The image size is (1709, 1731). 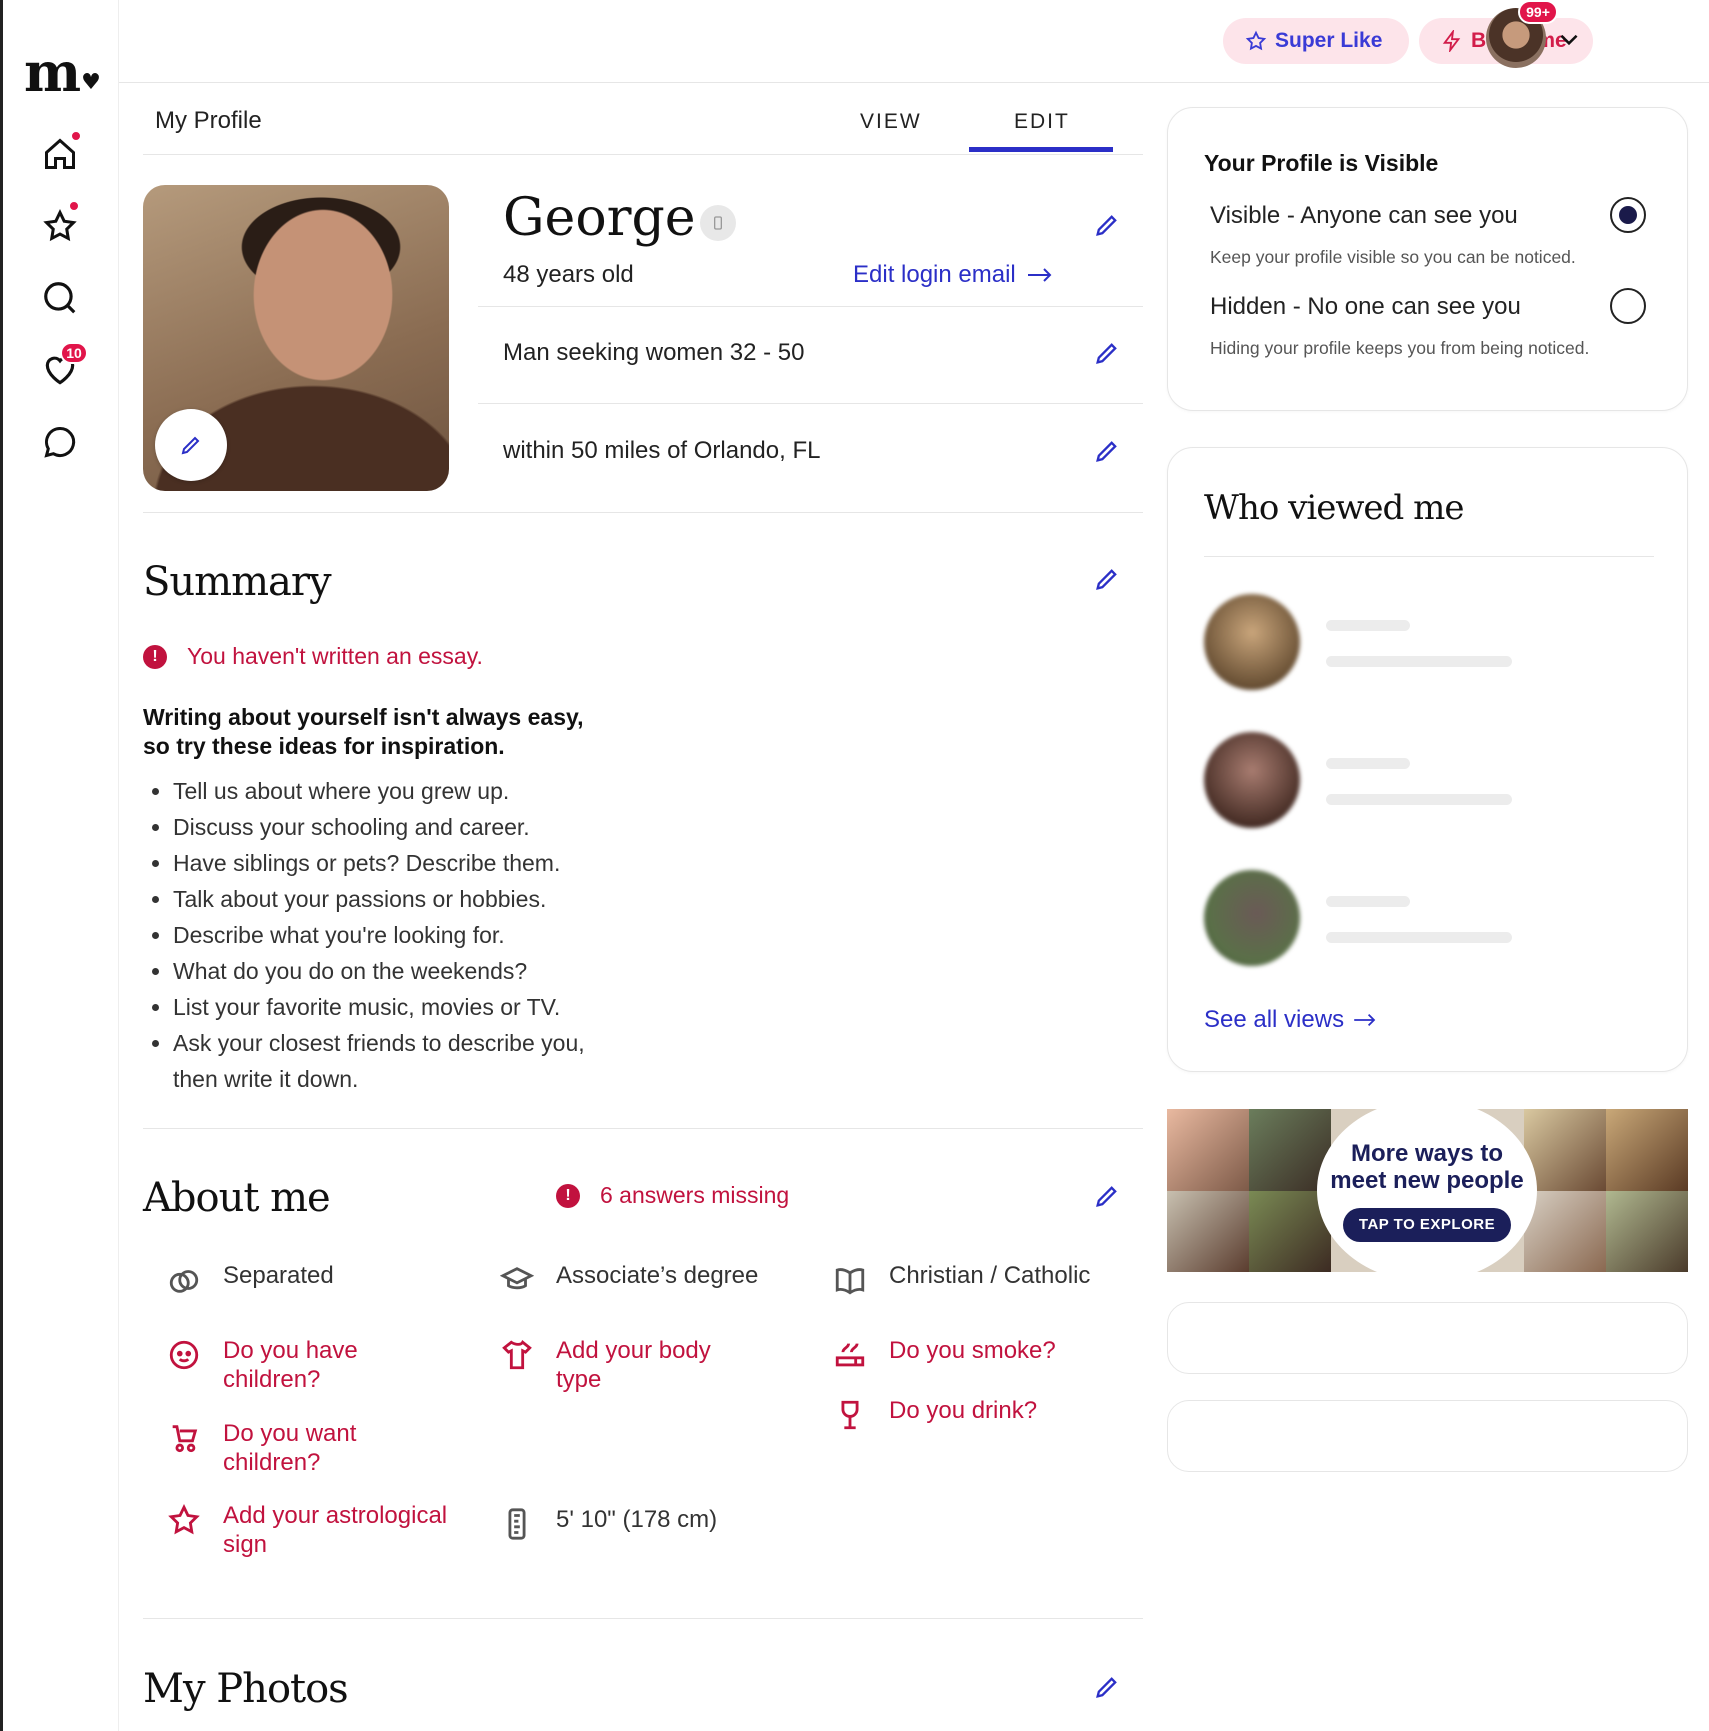 I want to click on list-item: Tell us about where you grew up., so click(x=423, y=791).